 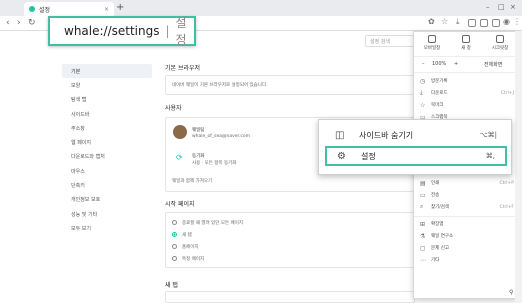 I want to click on startup-radio-homepage, so click(x=174, y=246).